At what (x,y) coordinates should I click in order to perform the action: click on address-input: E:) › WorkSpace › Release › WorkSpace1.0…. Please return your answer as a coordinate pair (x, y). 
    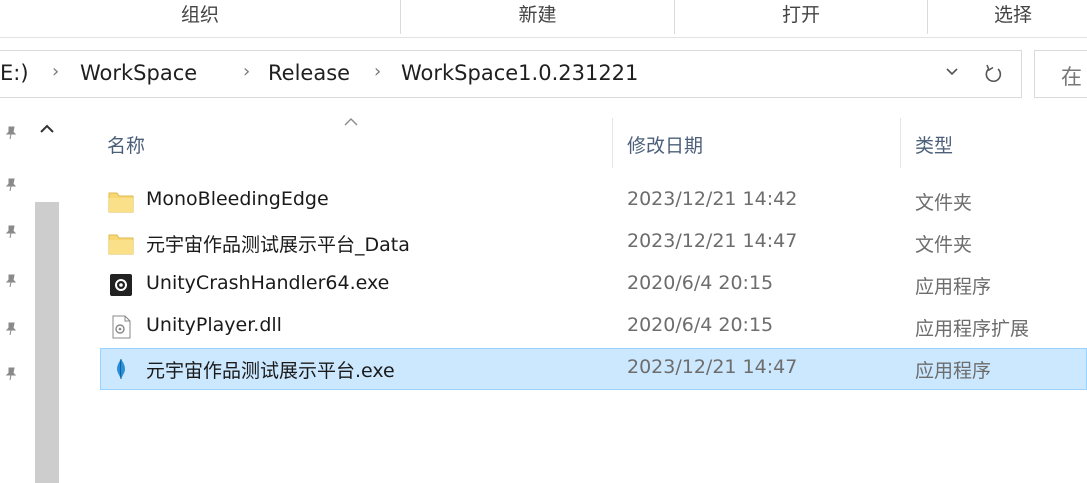
    Looking at the image, I should click on (511, 74).